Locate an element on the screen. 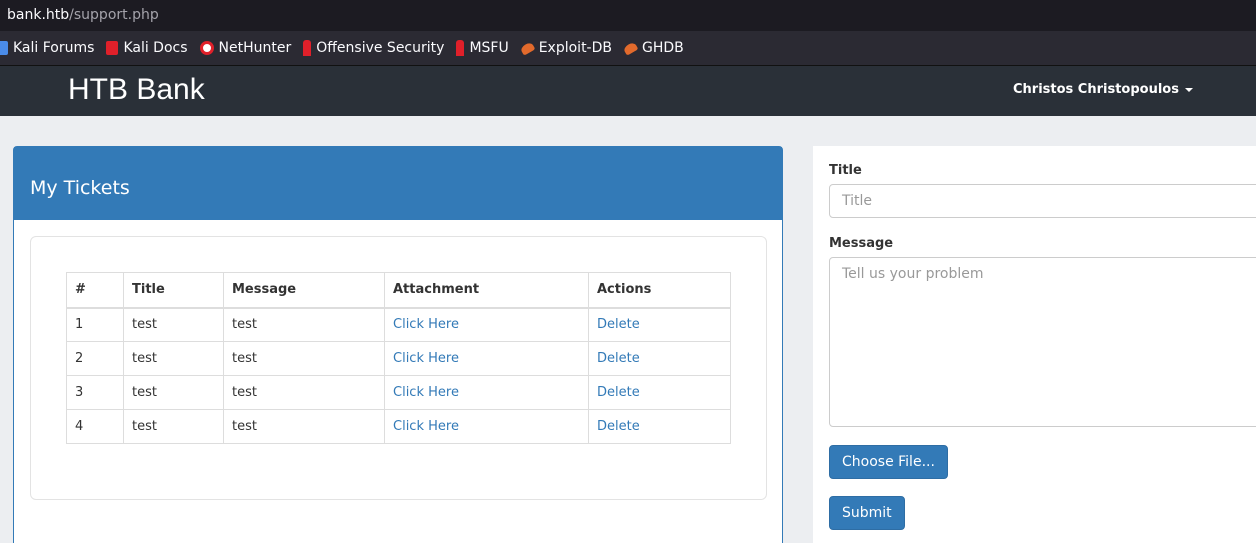  bookmark-label: Kali Forums is located at coordinates (54, 48).